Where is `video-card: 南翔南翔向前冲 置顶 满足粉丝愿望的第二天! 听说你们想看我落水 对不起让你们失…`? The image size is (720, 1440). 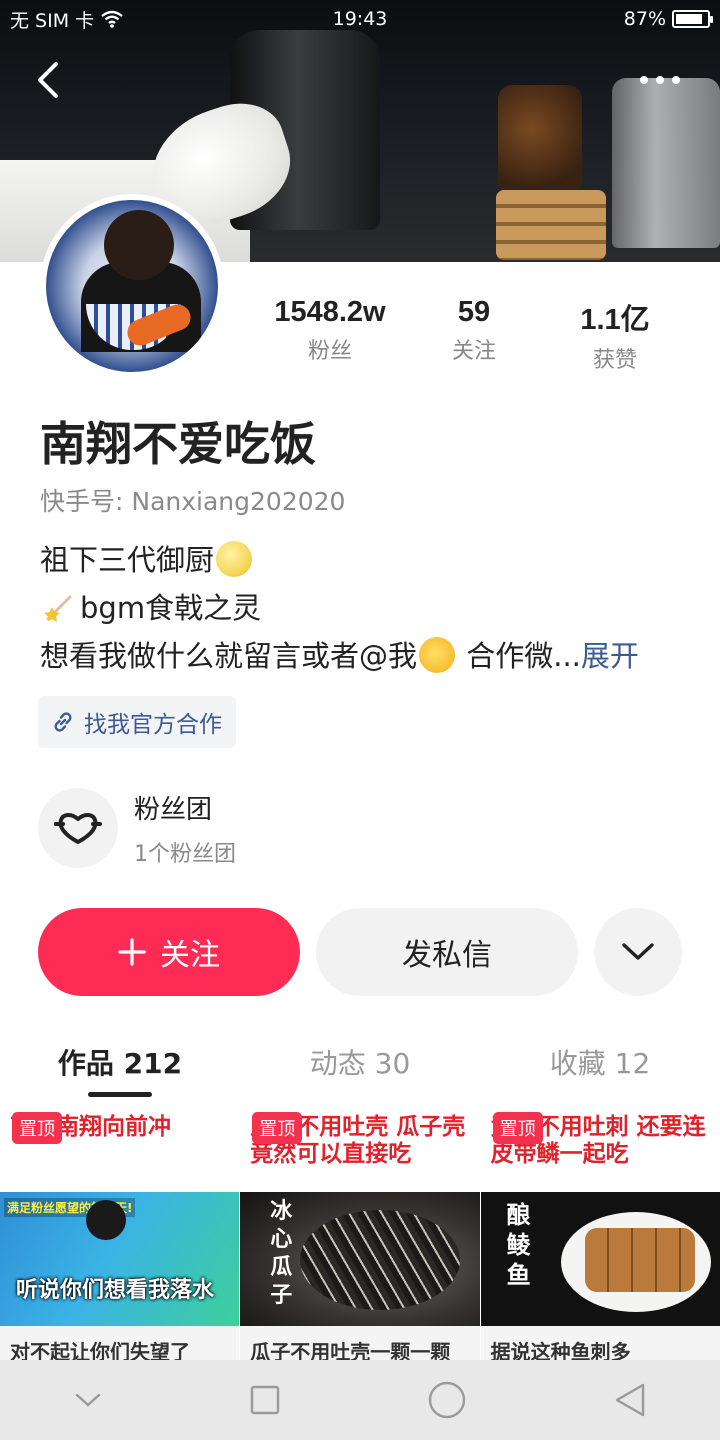 video-card: 南翔南翔向前冲 置顶 满足粉丝愿望的第二天! 听说你们想看我落水 对不起让你们失… is located at coordinates (120, 1230).